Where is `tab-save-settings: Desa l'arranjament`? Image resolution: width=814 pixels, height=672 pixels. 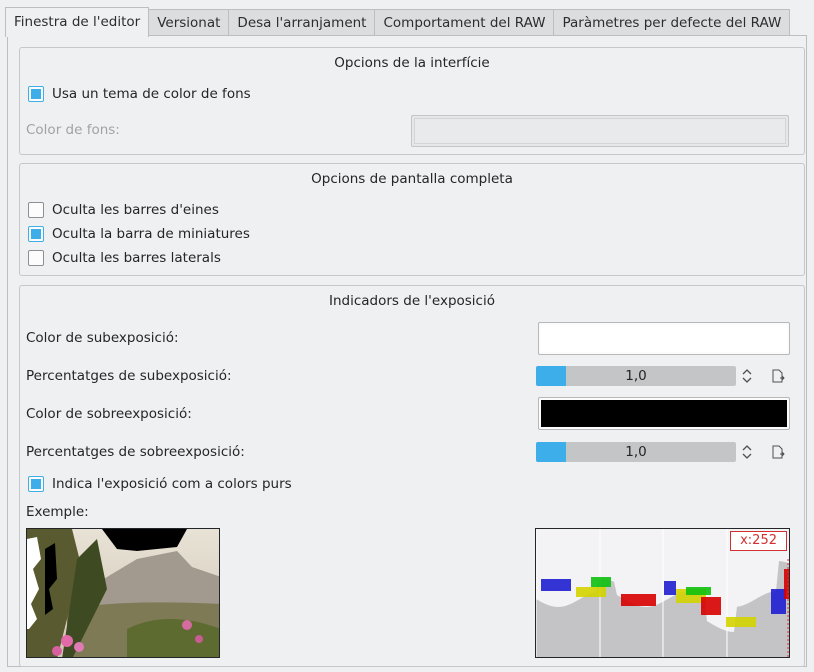 tab-save-settings: Desa l'arranjament is located at coordinates (302, 22).